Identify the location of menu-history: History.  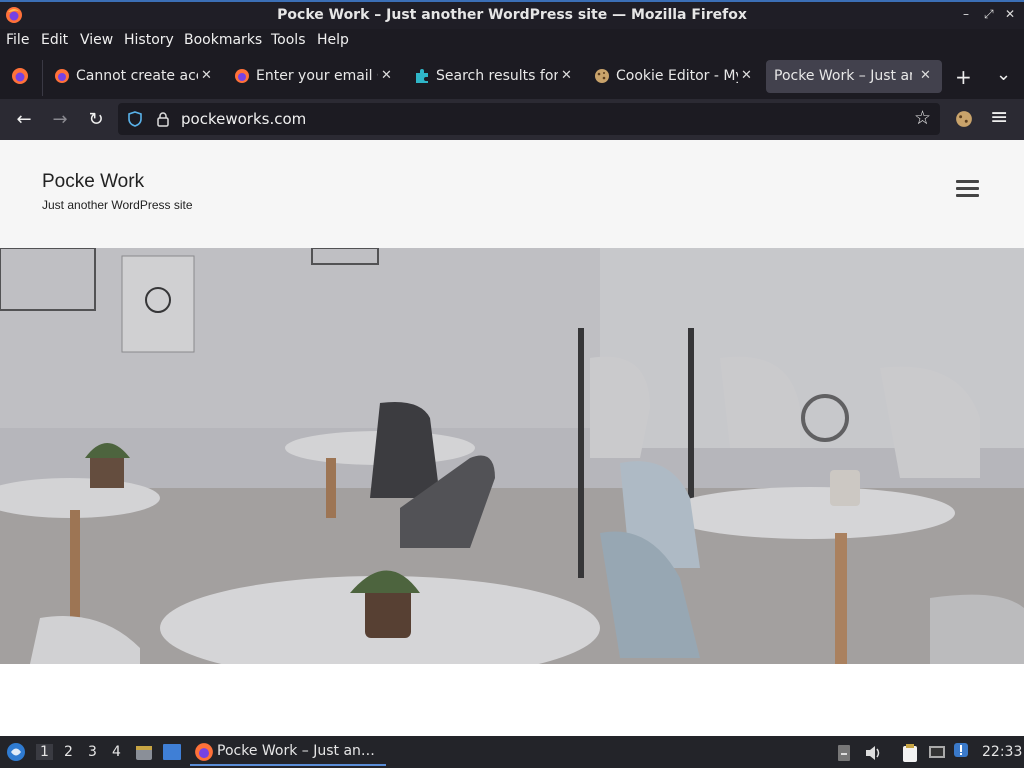
(149, 40).